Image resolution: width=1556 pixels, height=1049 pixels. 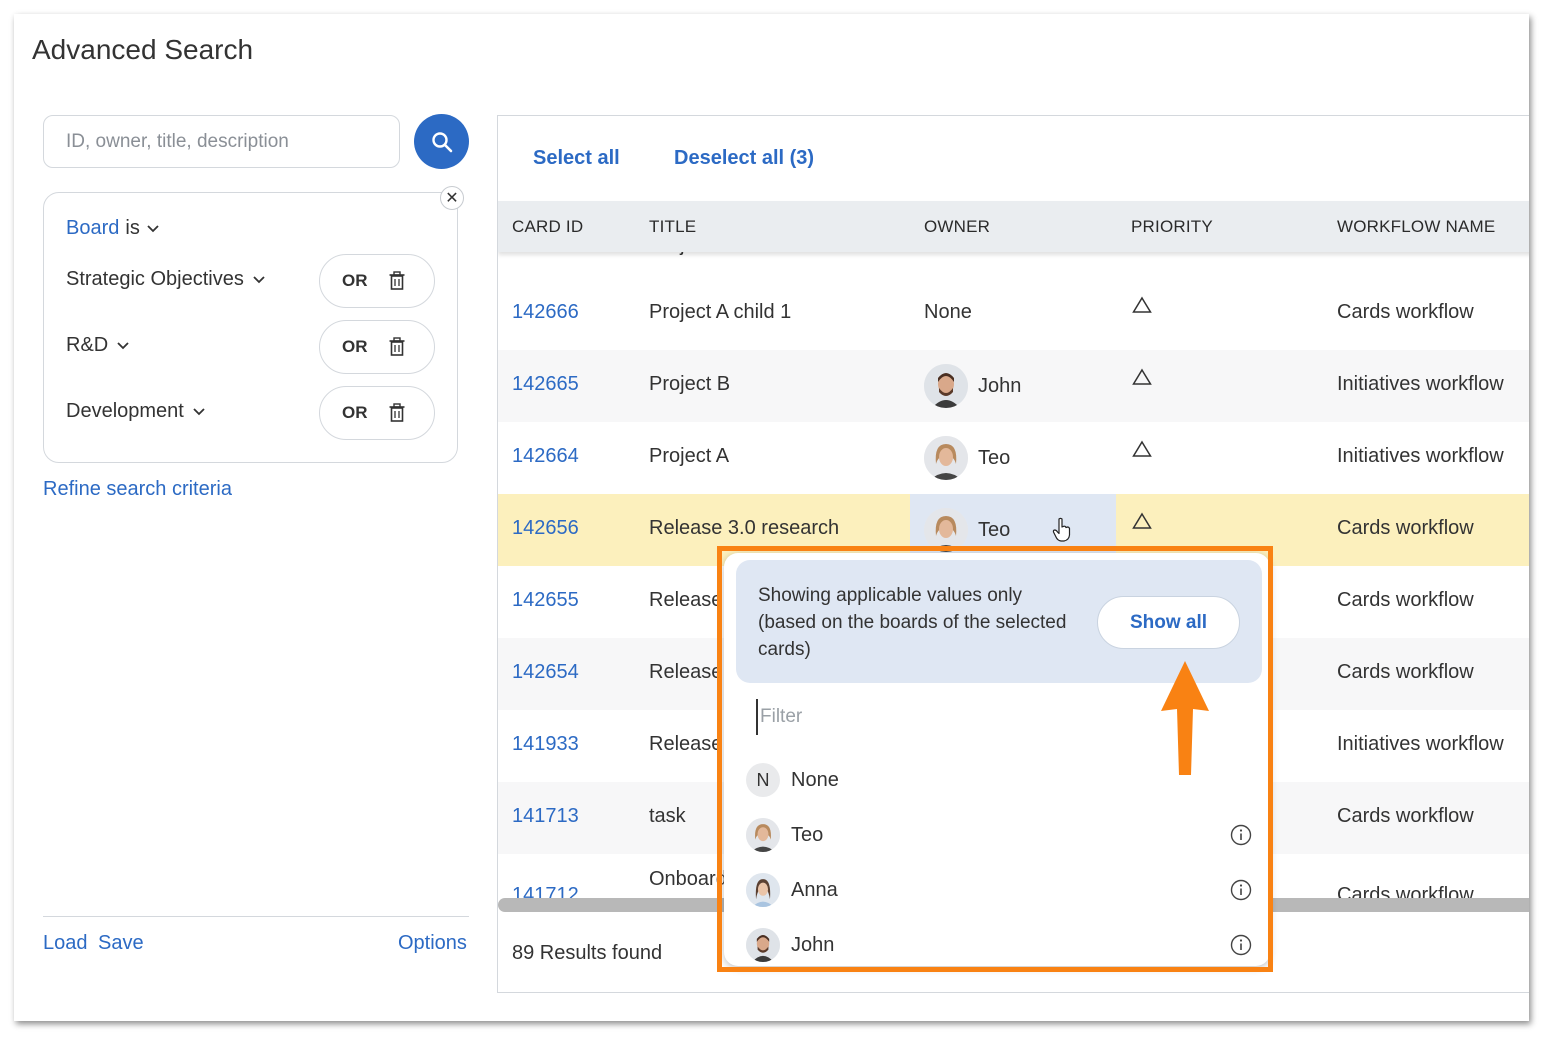 I want to click on card-title: Release 3.0 research, so click(x=744, y=528).